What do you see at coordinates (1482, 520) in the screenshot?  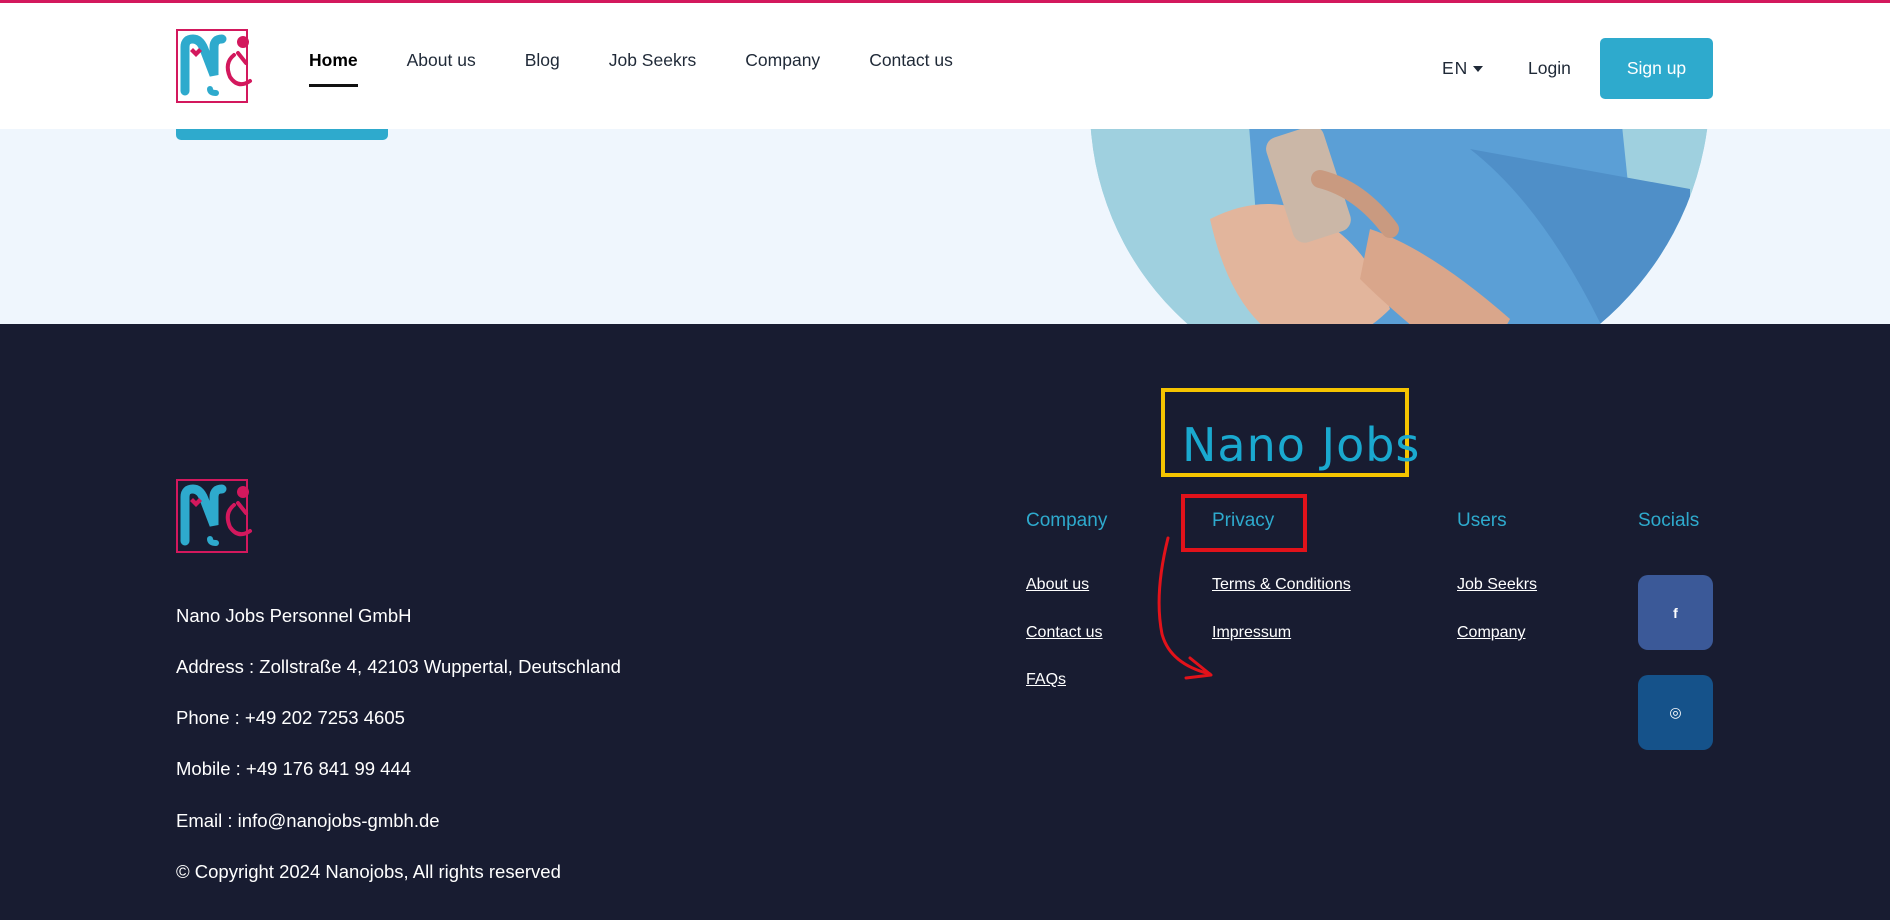 I see `footer-heading-users: Users` at bounding box center [1482, 520].